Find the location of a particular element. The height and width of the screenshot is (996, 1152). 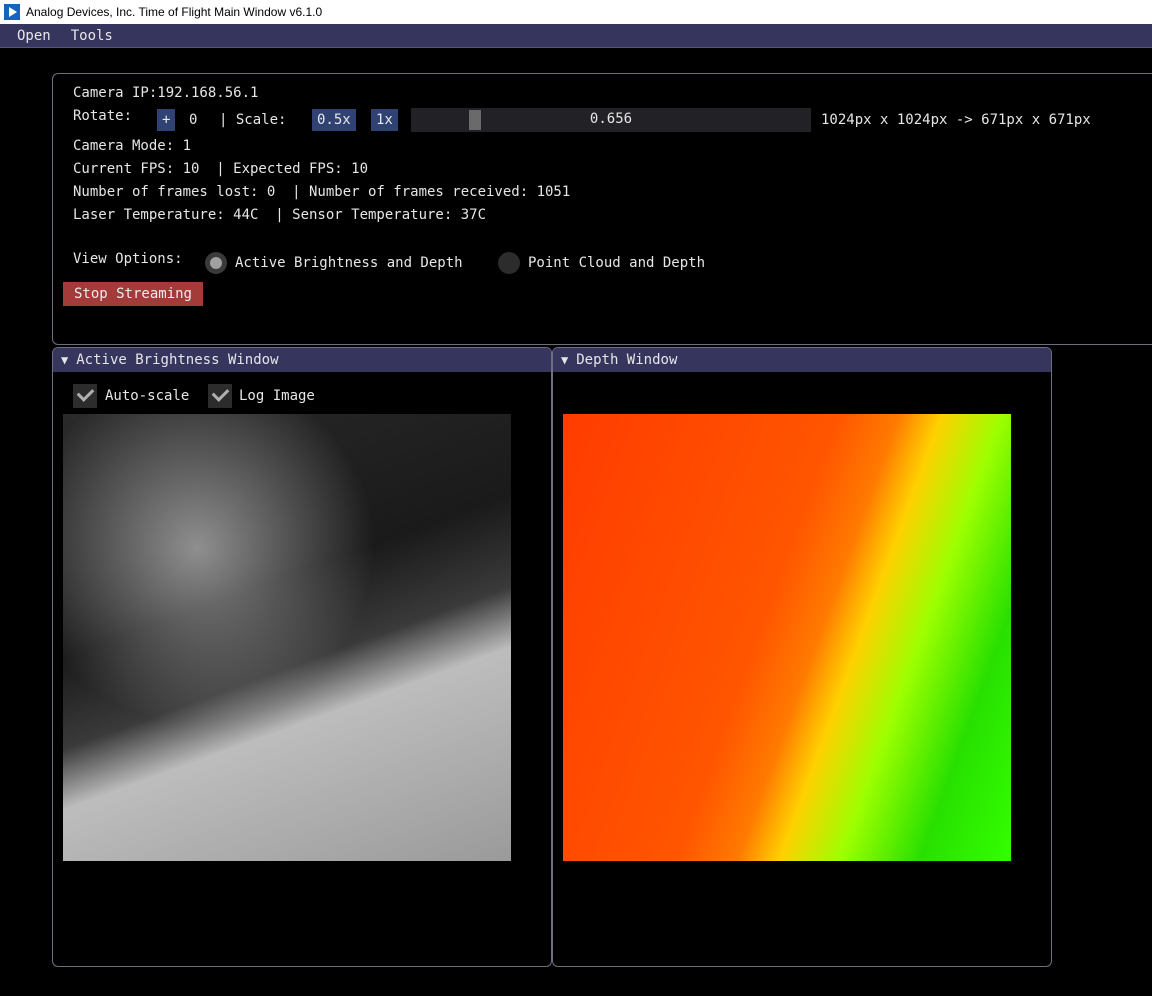

app-logo-icon is located at coordinates (12, 12).